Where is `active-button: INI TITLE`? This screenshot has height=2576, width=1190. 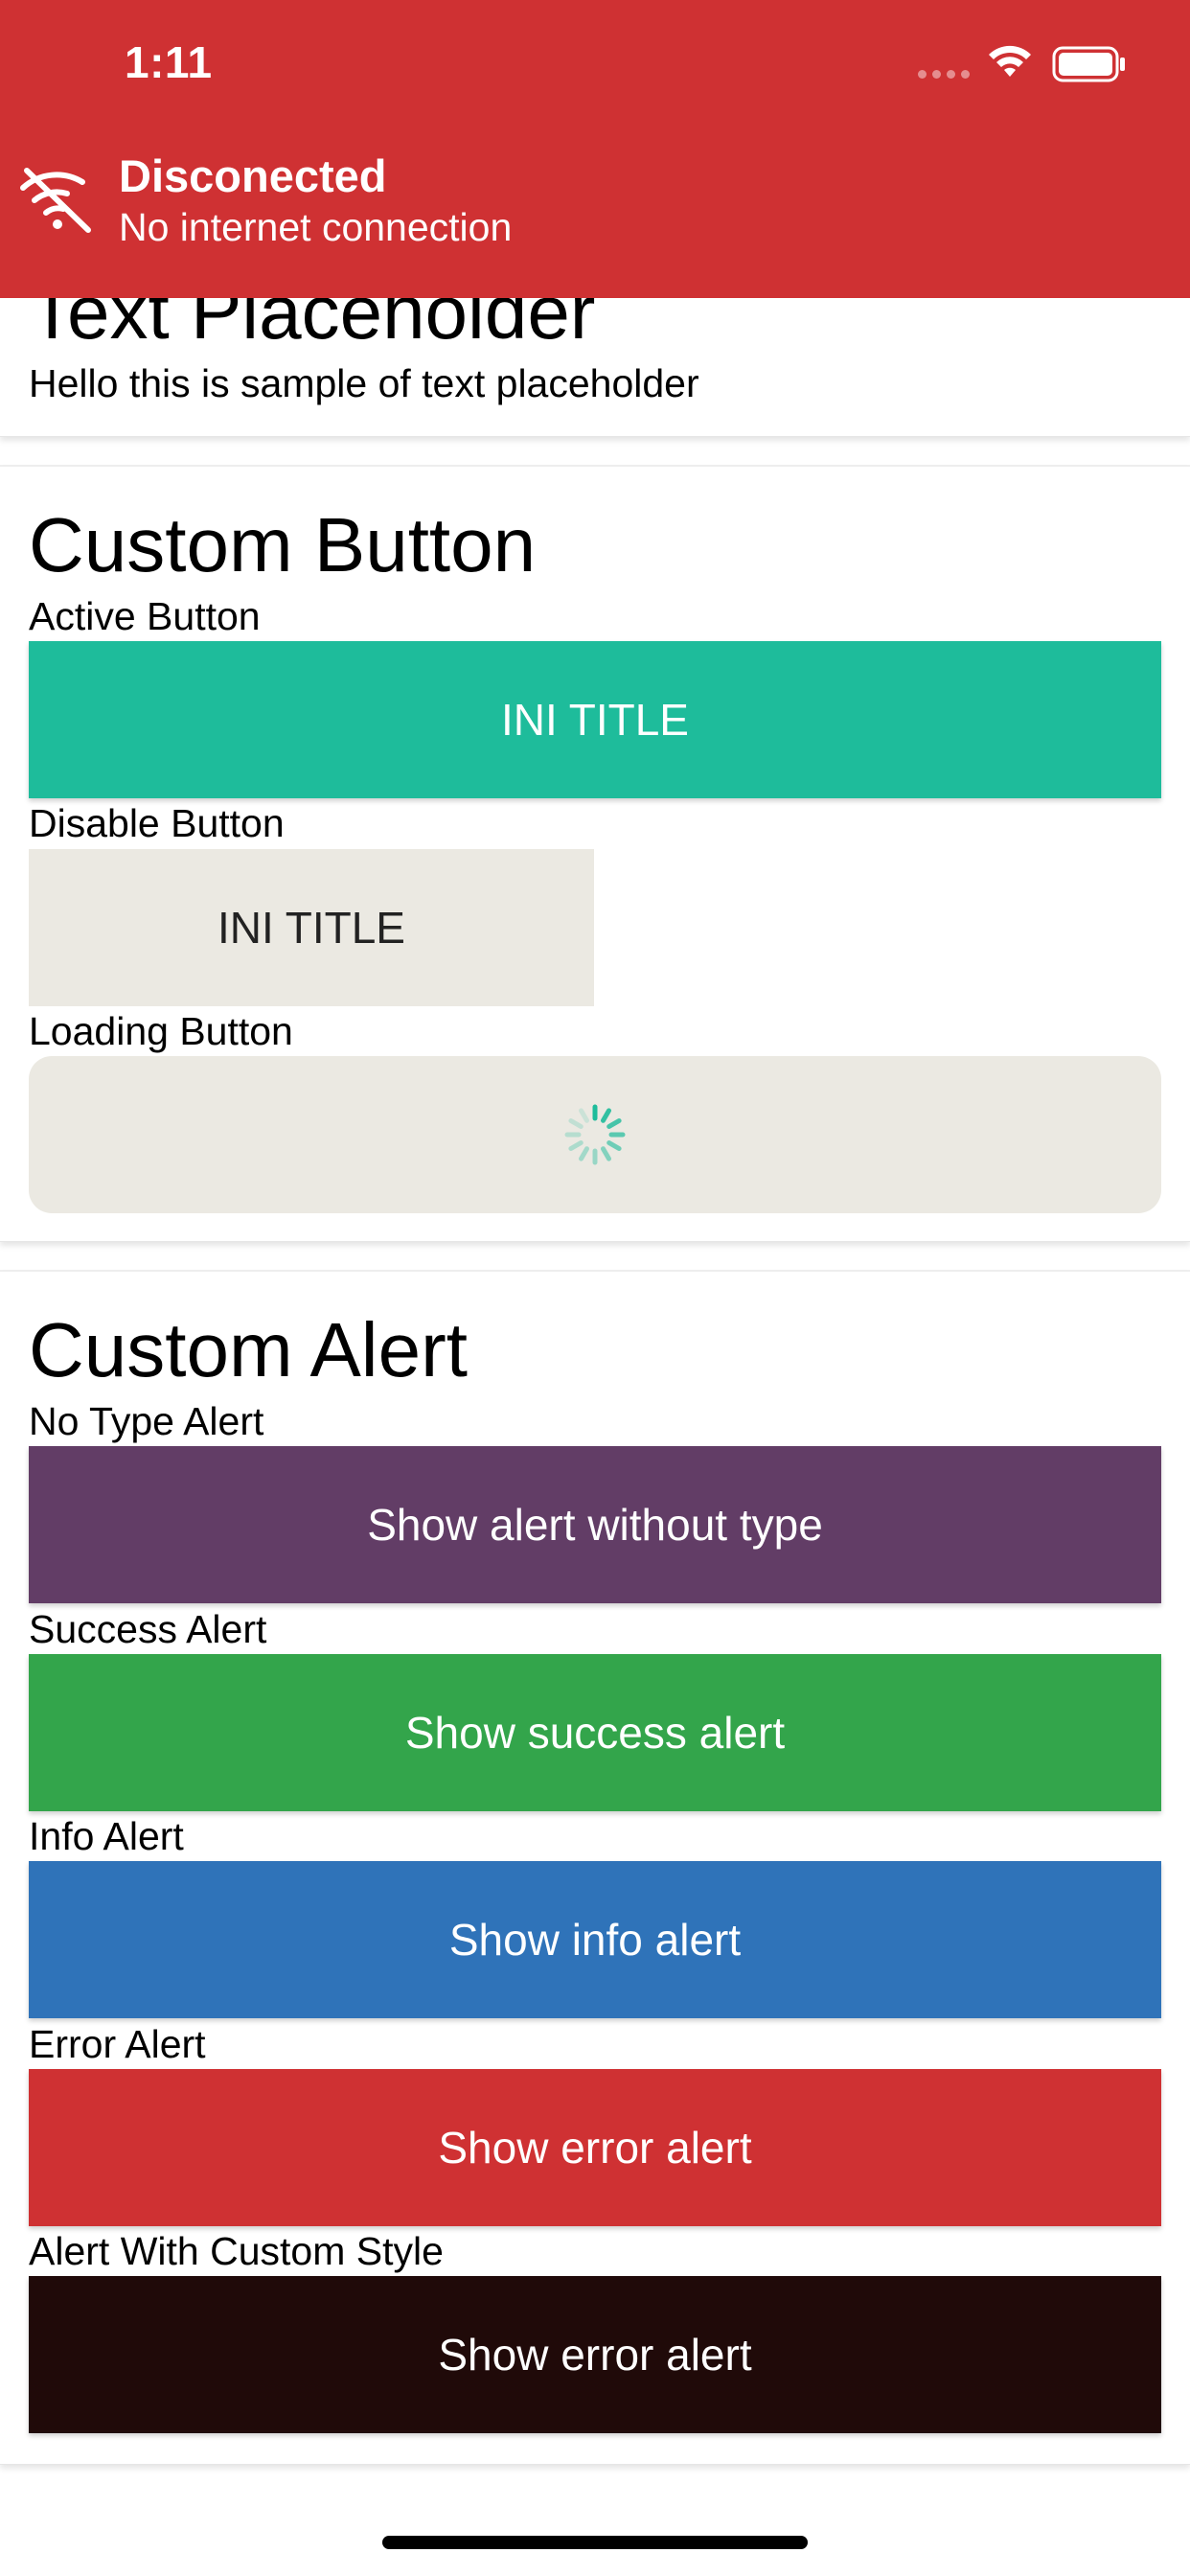 active-button: INI TITLE is located at coordinates (595, 719).